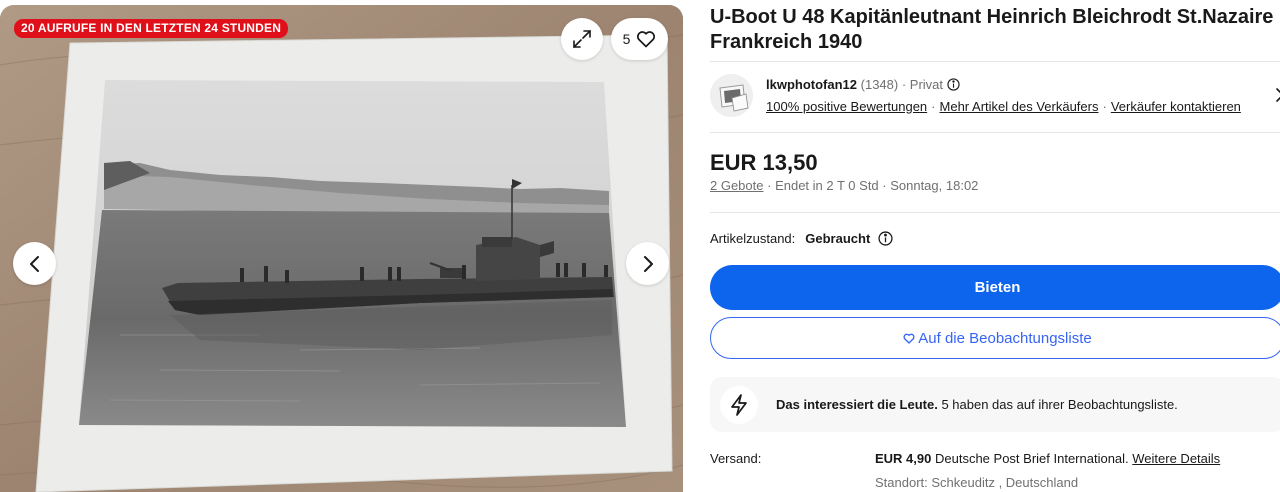 This screenshot has width=1280, height=492. What do you see at coordinates (737, 185) in the screenshot?
I see `bids-link: 2 Gebote` at bounding box center [737, 185].